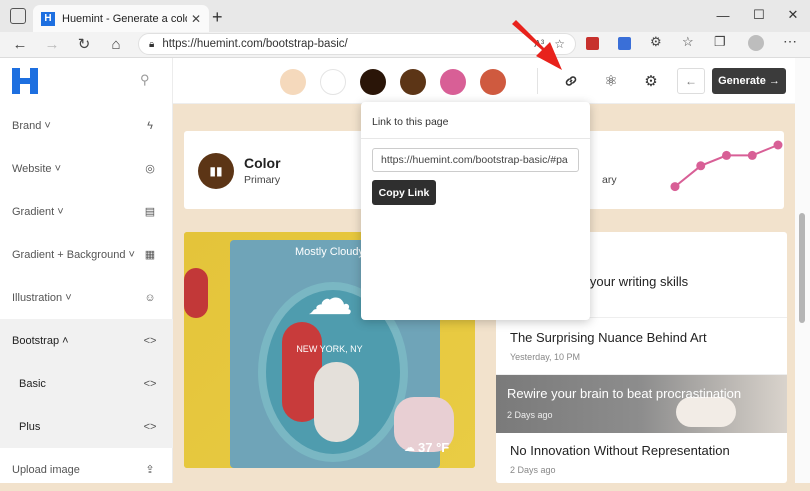  I want to click on pin-icon: ⚲, so click(145, 80).